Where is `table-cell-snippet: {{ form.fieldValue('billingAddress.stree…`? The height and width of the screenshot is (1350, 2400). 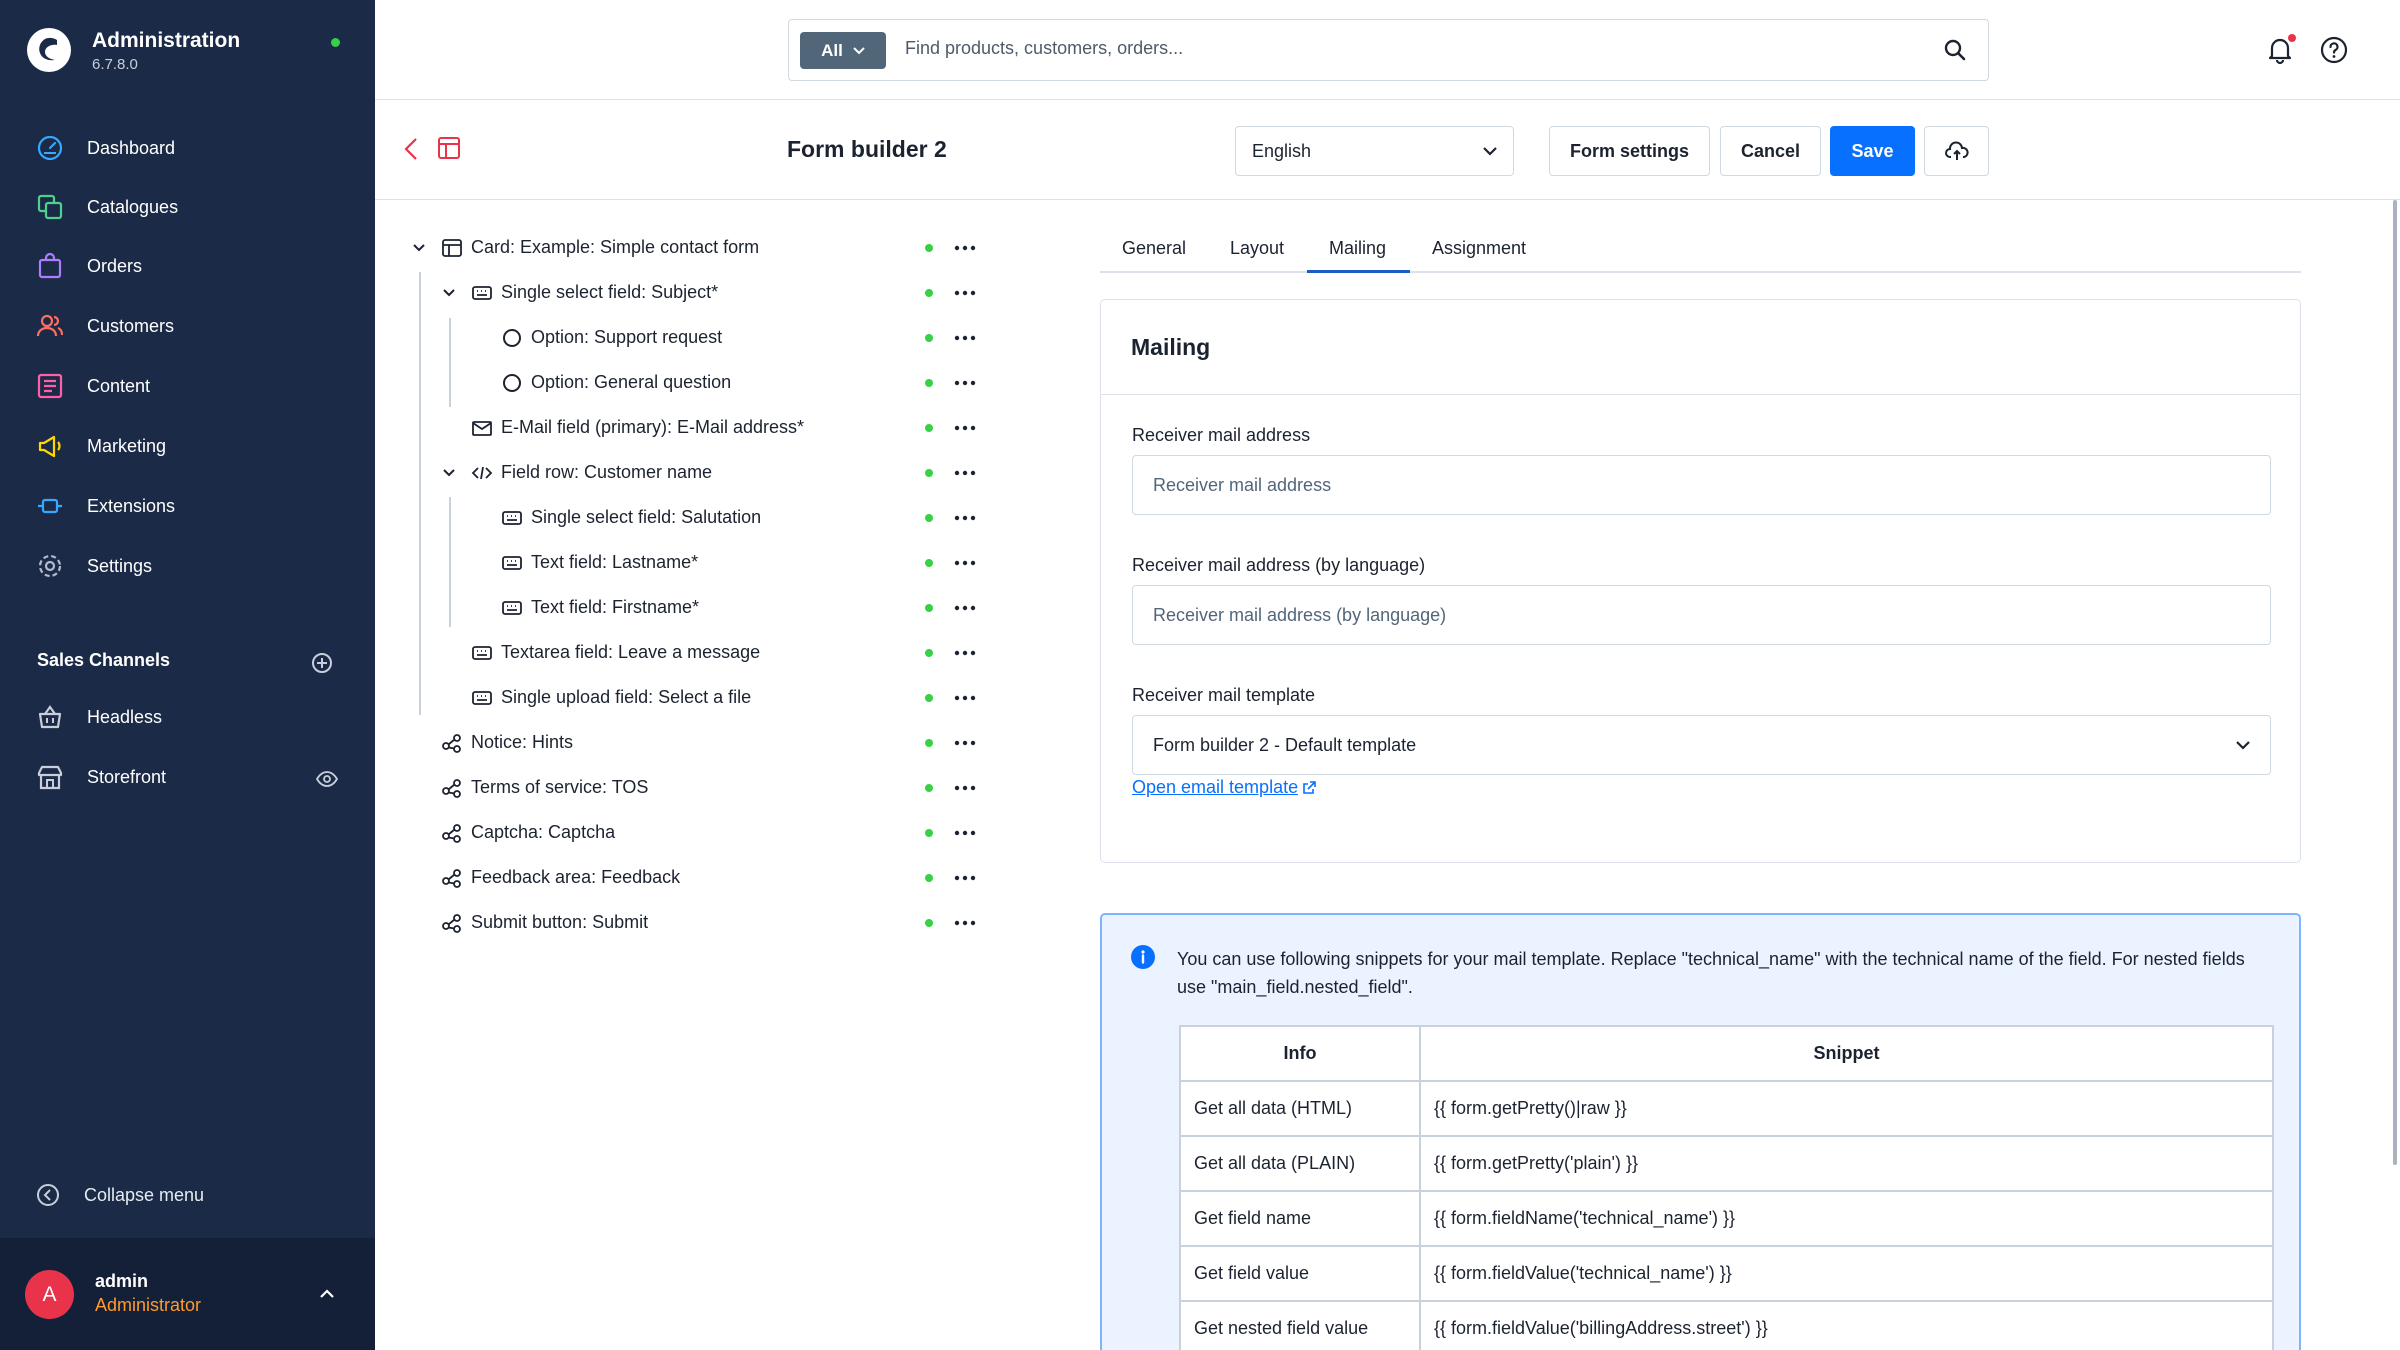 table-cell-snippet: {{ form.fieldValue('billingAddress.stree… is located at coordinates (1846, 1326).